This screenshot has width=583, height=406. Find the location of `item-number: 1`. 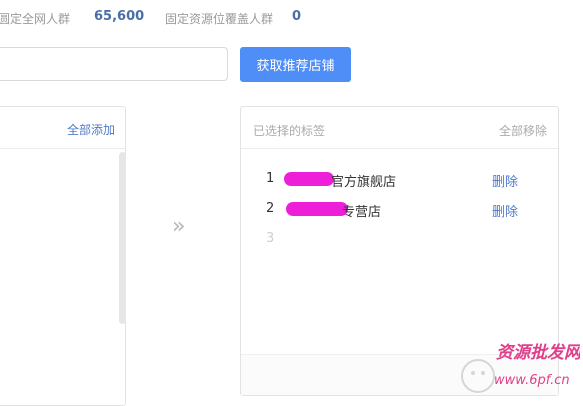

item-number: 1 is located at coordinates (270, 178).